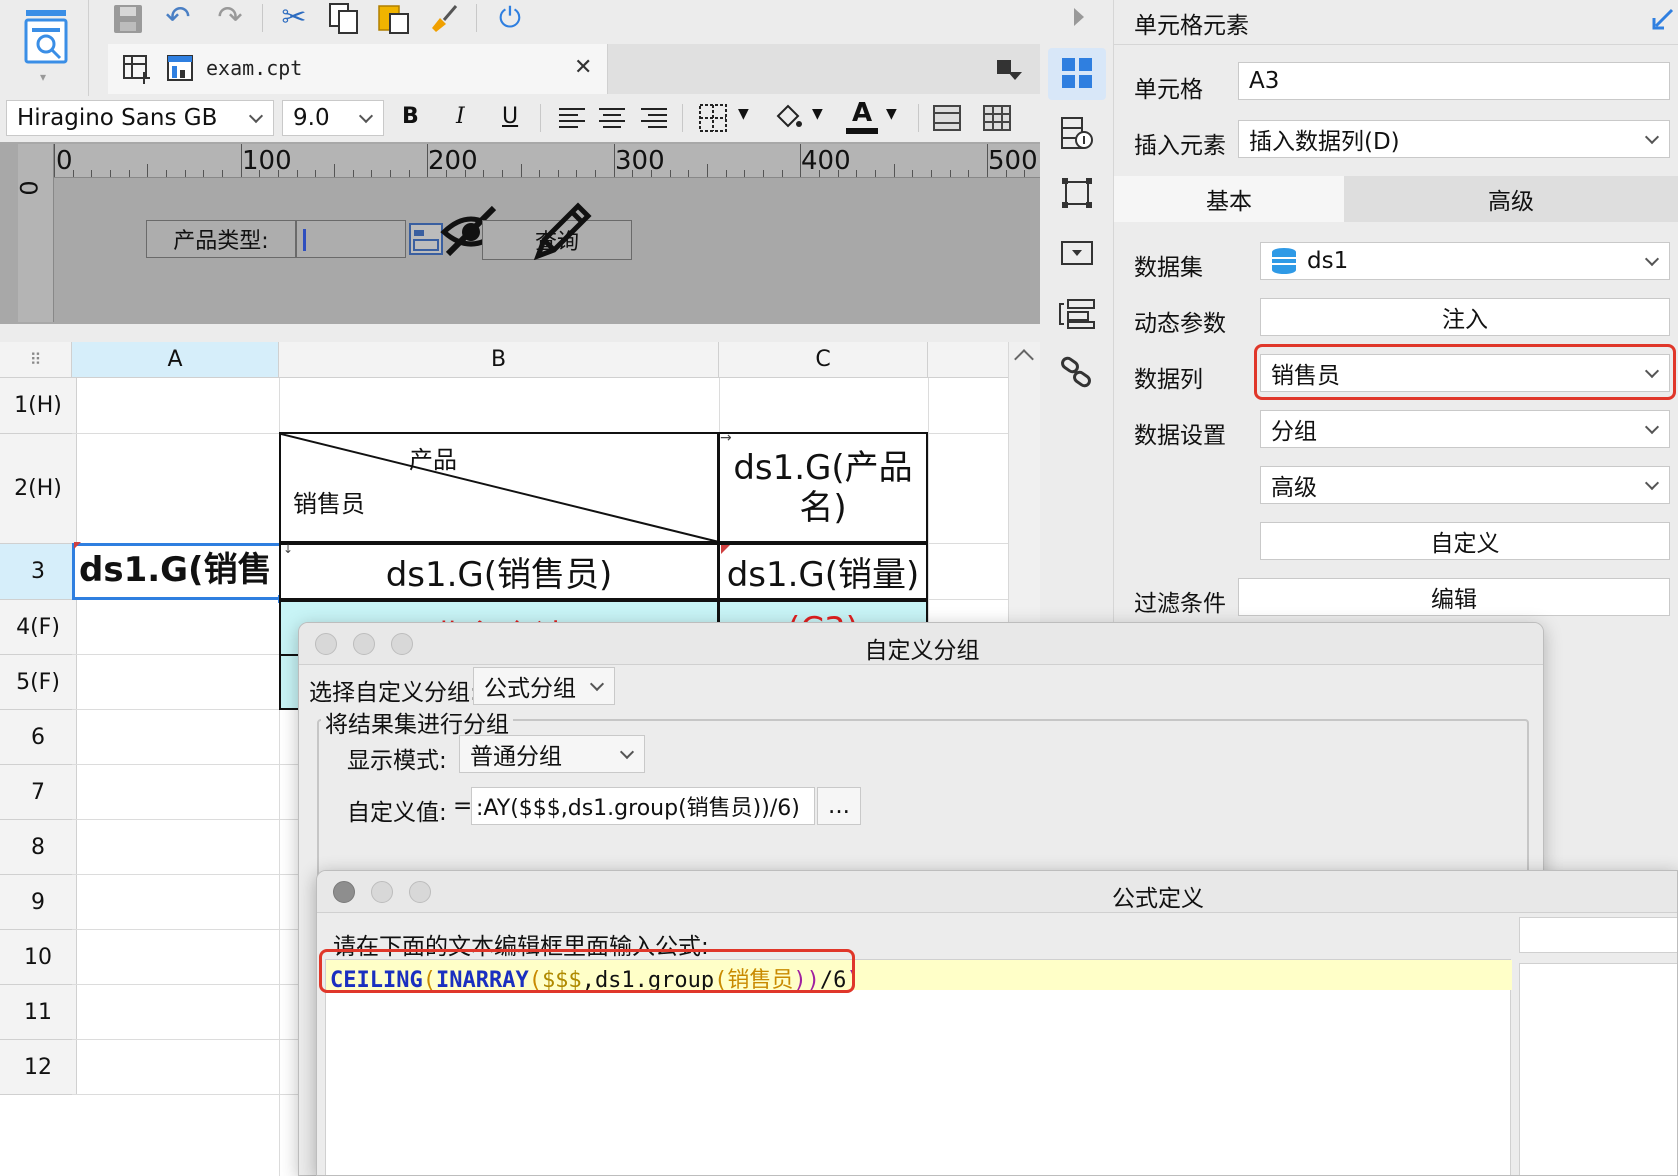 The image size is (1678, 1176). I want to click on tab-list-icon, so click(1009, 70).